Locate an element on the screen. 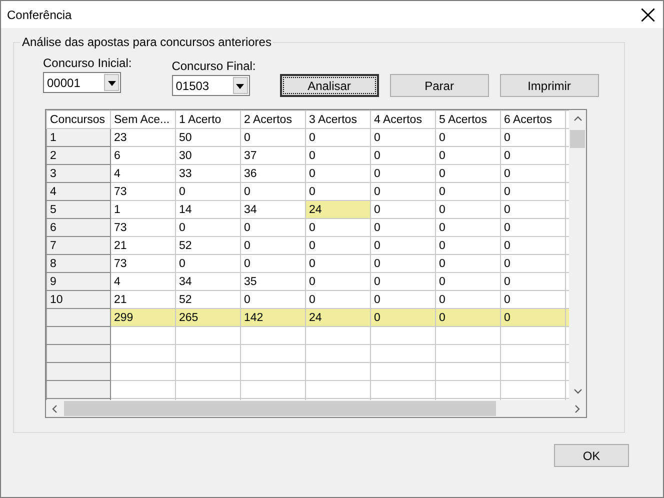 The width and height of the screenshot is (664, 498). table-cell: 23 is located at coordinates (143, 137).